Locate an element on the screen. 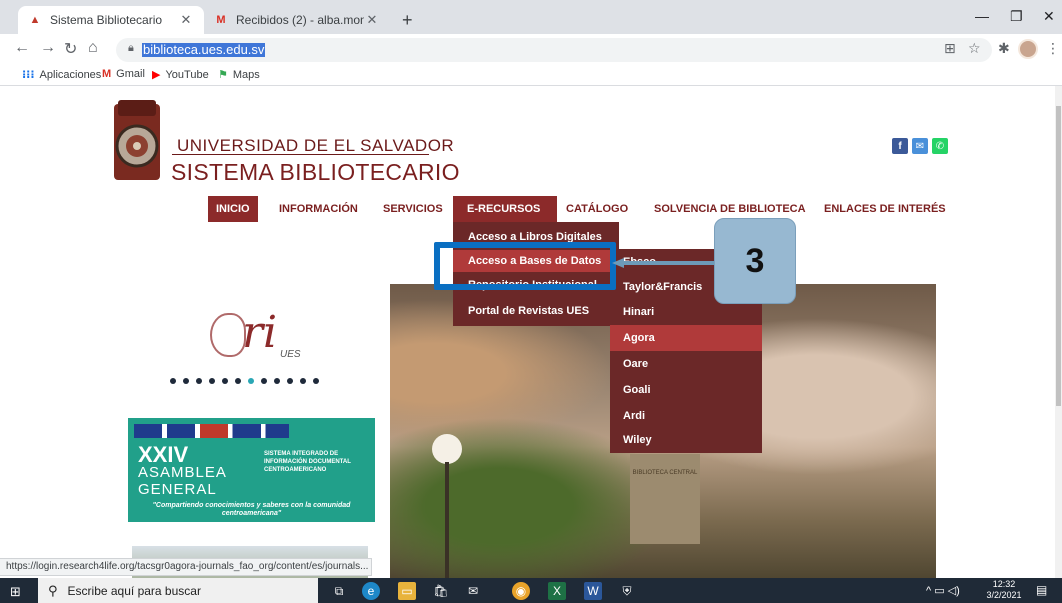 Image resolution: width=1062 pixels, height=603 pixels. minimize-icon: — is located at coordinates (982, 16).